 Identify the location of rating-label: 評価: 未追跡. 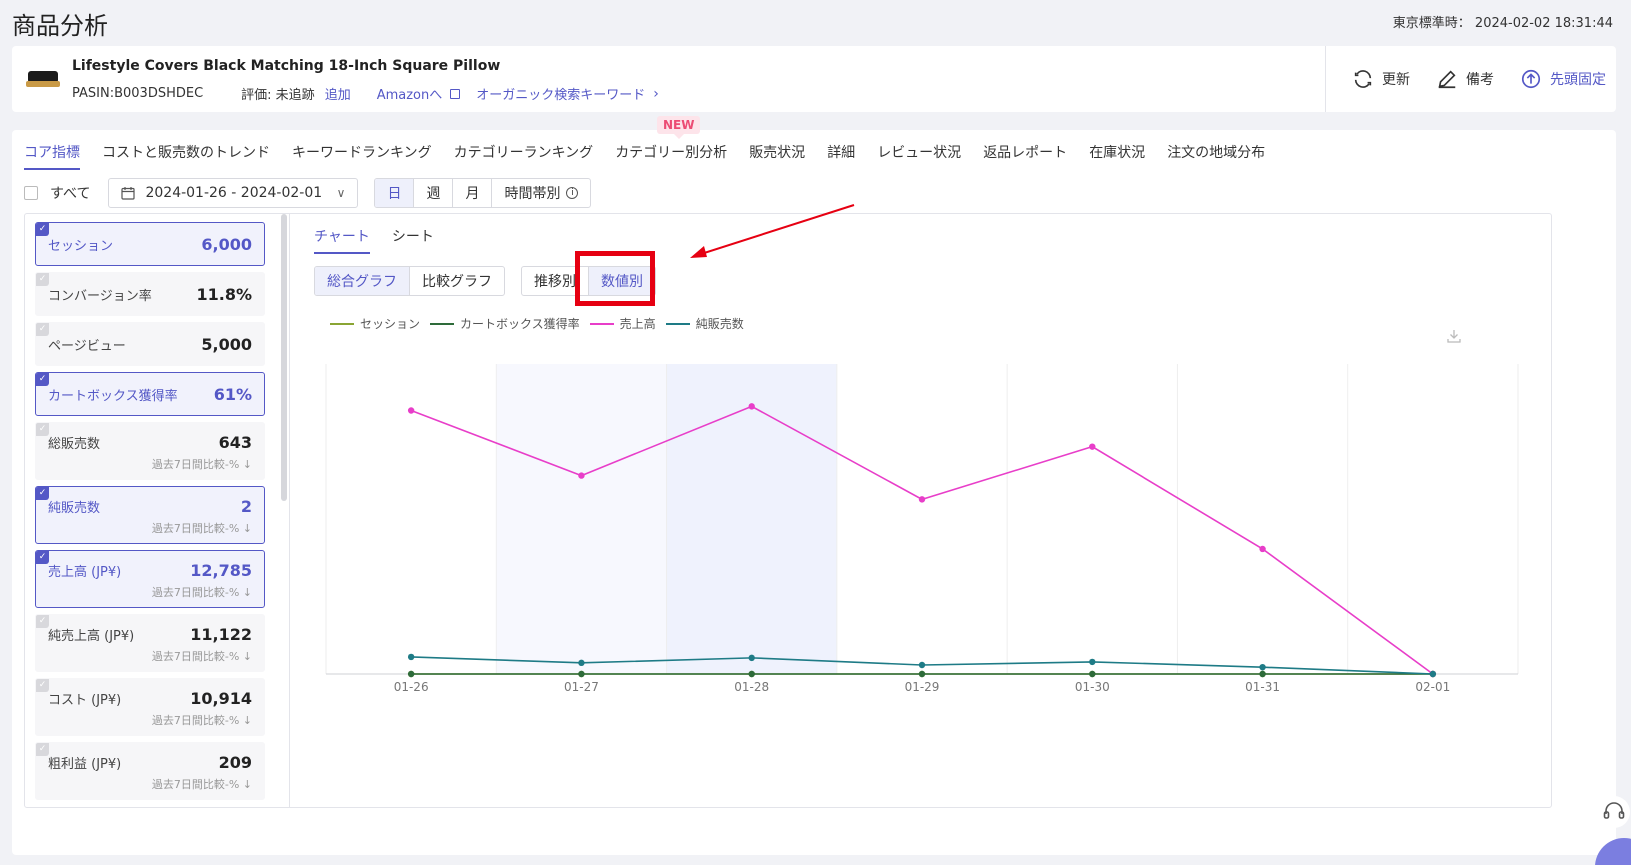
(278, 95).